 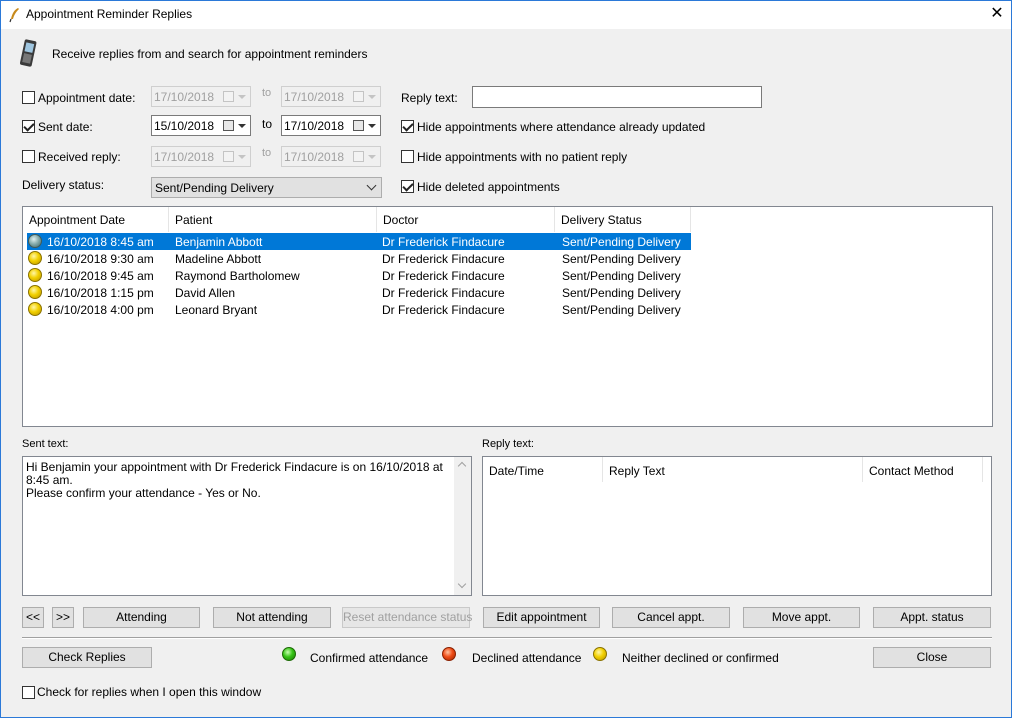 What do you see at coordinates (237, 276) in the screenshot?
I see `patient-cell: Raymond Bartholomew` at bounding box center [237, 276].